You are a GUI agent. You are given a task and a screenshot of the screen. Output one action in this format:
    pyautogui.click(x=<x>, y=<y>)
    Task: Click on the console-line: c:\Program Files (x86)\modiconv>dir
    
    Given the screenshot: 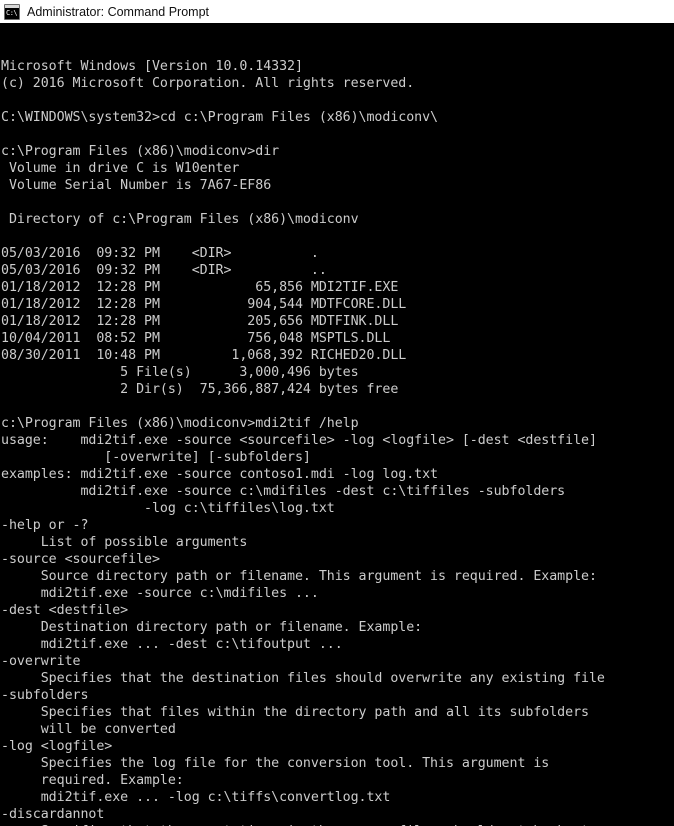 What is the action you would take?
    pyautogui.click(x=140, y=151)
    